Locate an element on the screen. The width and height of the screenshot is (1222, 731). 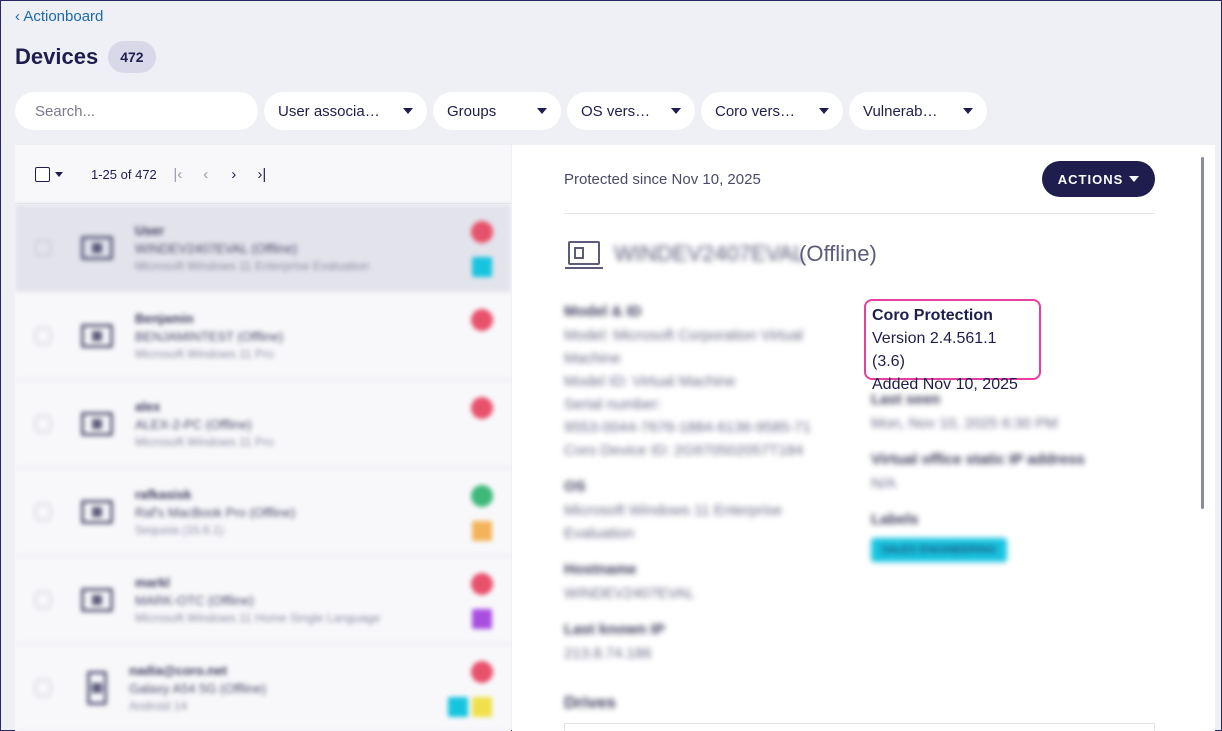
label-chip: SALES ENGINEERING is located at coordinates (939, 550).